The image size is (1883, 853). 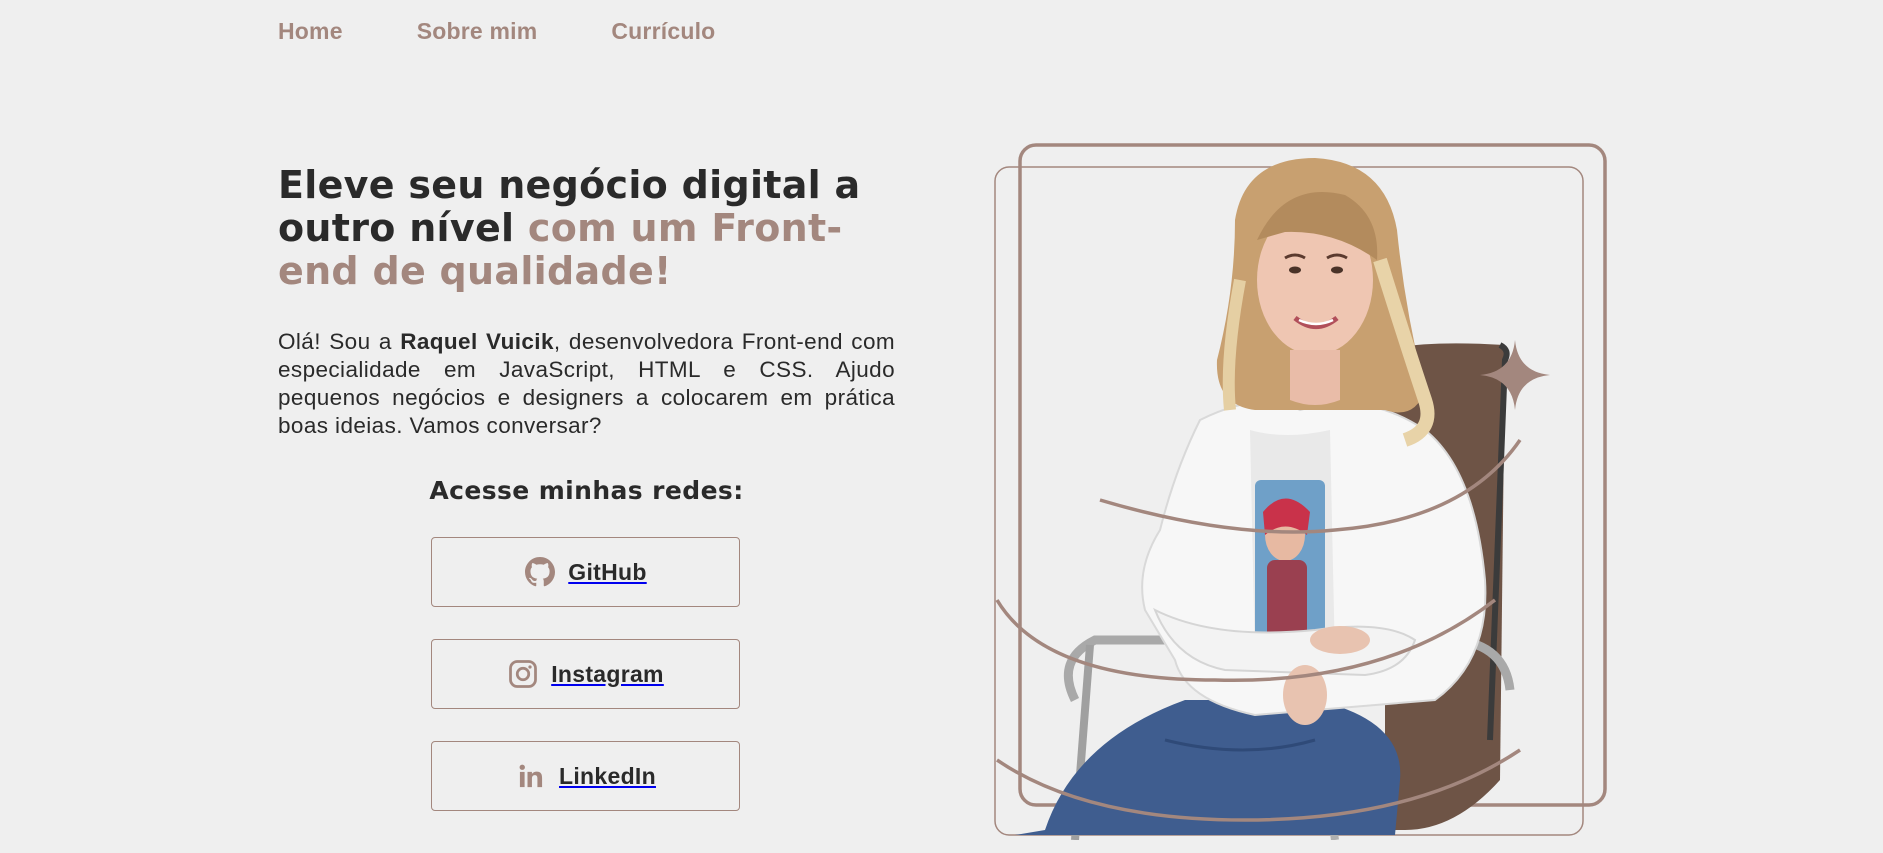 I want to click on instagram-button: Instagram, so click(x=585, y=674).